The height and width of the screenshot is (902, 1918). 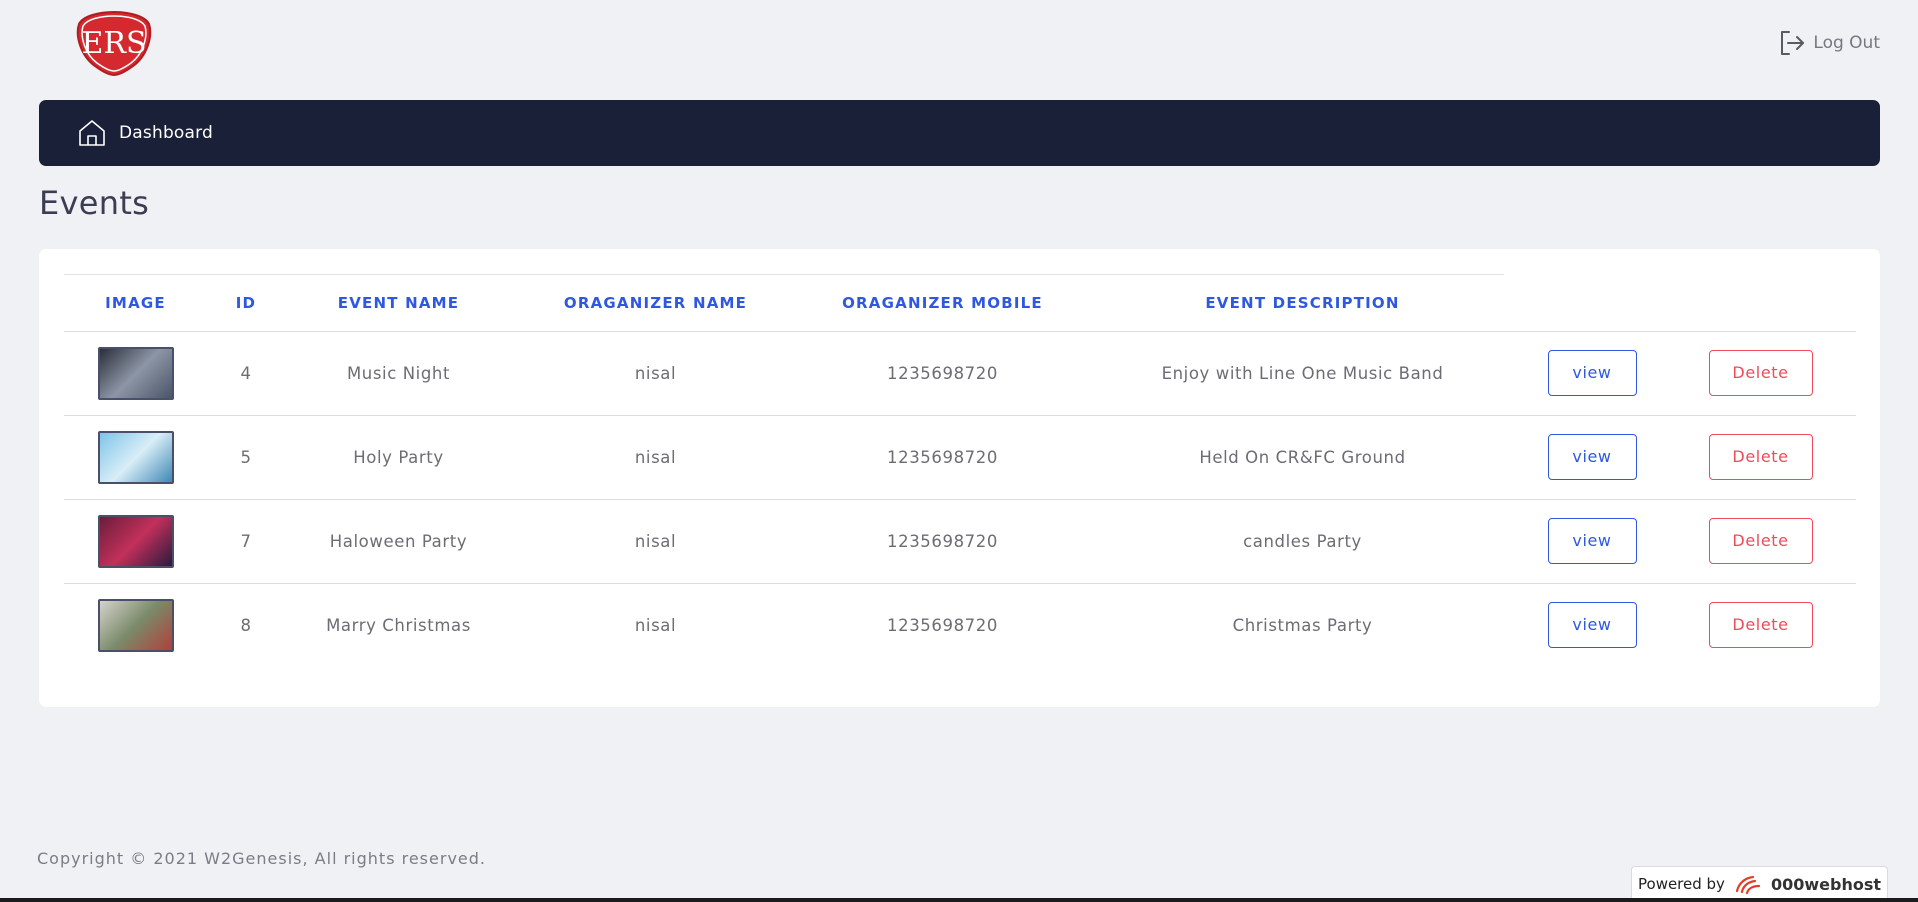 I want to click on cell-event-name: Marry Christmas, so click(x=398, y=624).